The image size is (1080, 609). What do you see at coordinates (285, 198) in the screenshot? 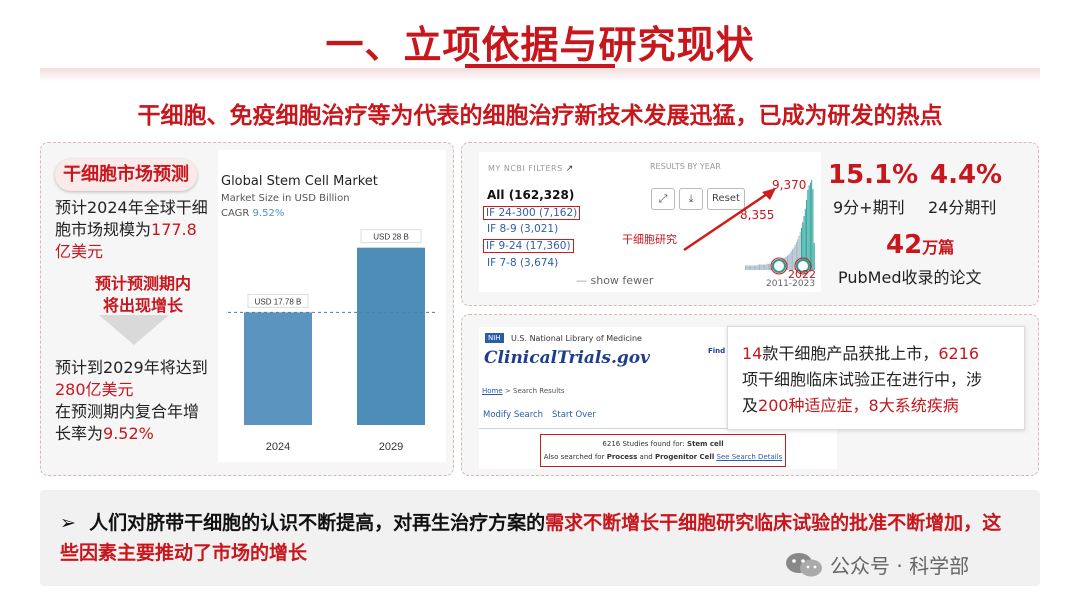
I see `chart-subtitle: Market Size in USD Billion` at bounding box center [285, 198].